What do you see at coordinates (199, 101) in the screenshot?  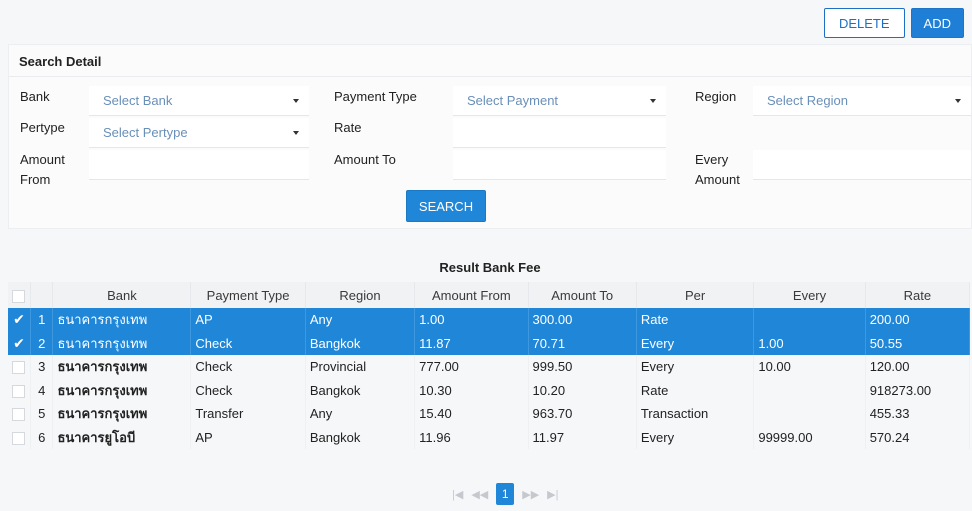 I see `bank-select: Select Bank` at bounding box center [199, 101].